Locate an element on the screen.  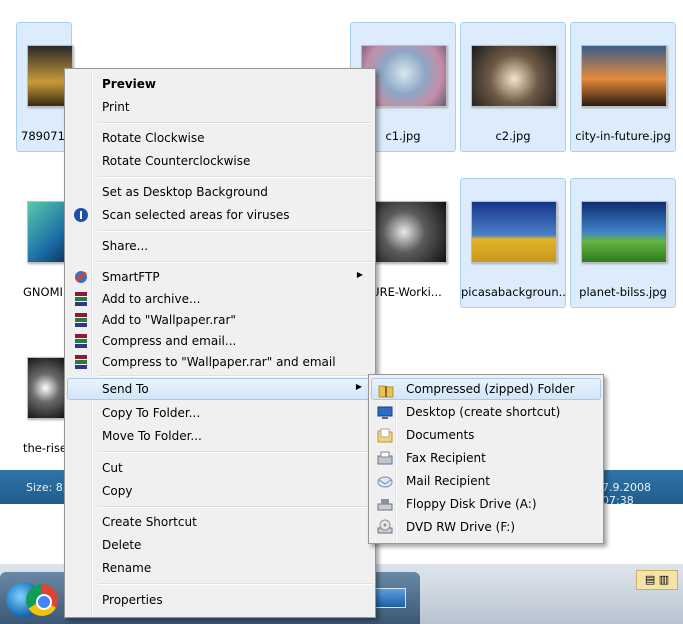
menu-label: Properties is located at coordinates (132, 600).